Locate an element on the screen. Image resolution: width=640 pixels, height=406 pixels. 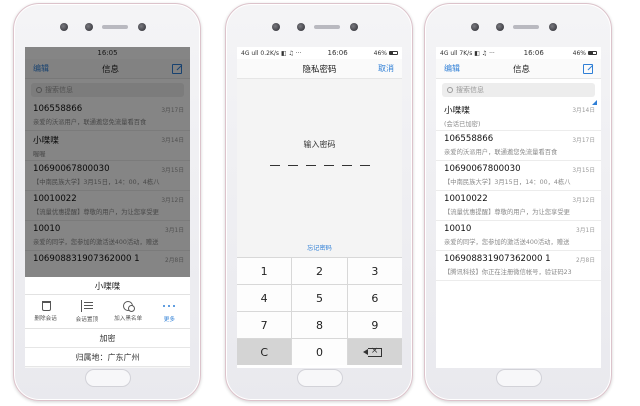
status-bar: 4G ull 0.2K/s ◧ ♫ ··· 16:06 46% is located at coordinates (319, 53).